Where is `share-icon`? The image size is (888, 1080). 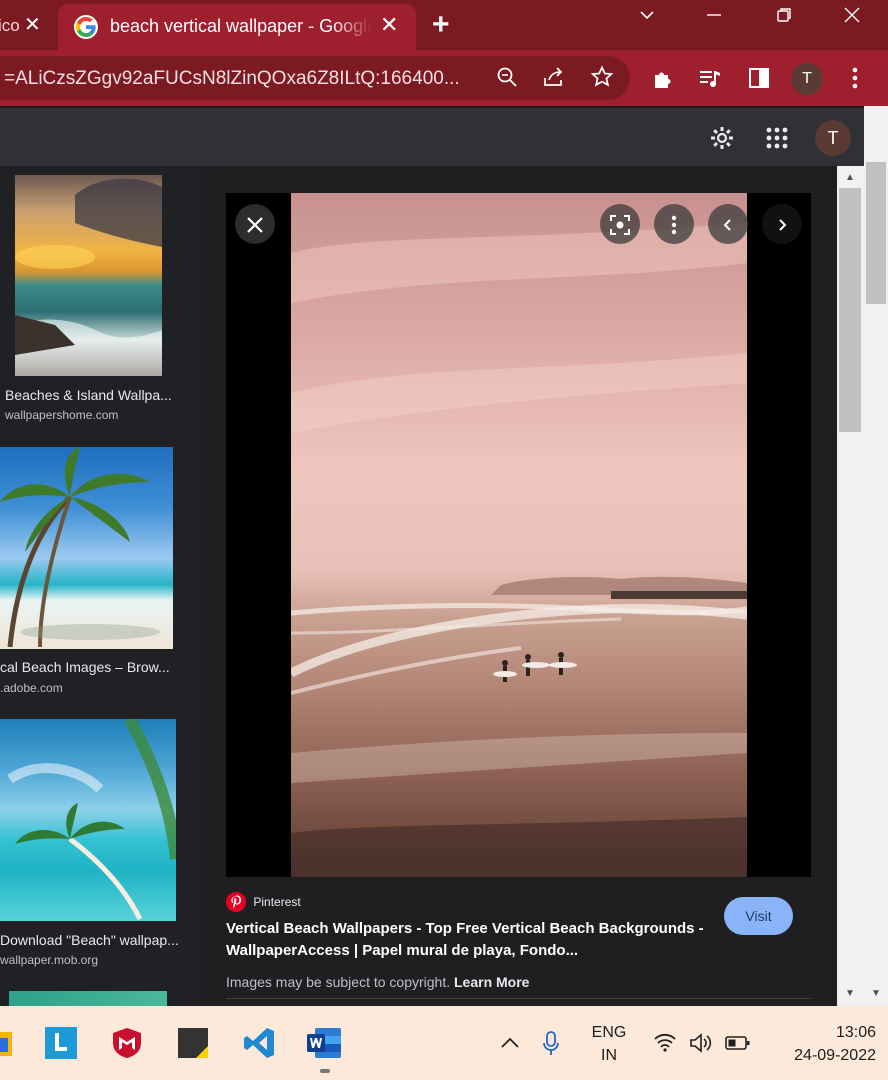 share-icon is located at coordinates (554, 80).